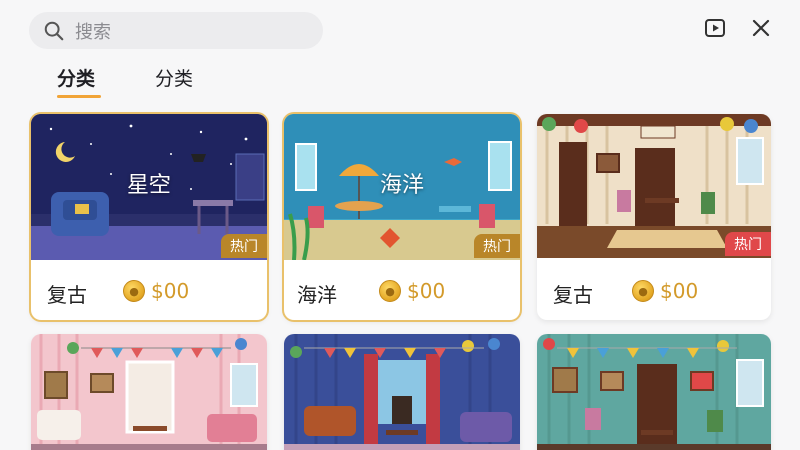  I want to click on theme-card-teal-room, so click(654, 392).